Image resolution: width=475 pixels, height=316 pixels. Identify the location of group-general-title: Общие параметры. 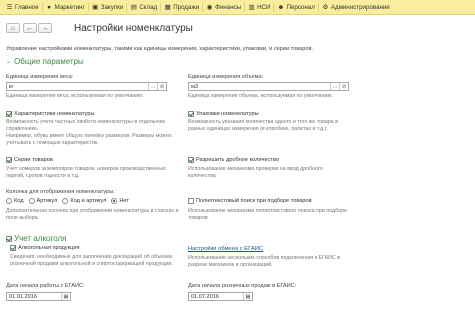
(49, 61).